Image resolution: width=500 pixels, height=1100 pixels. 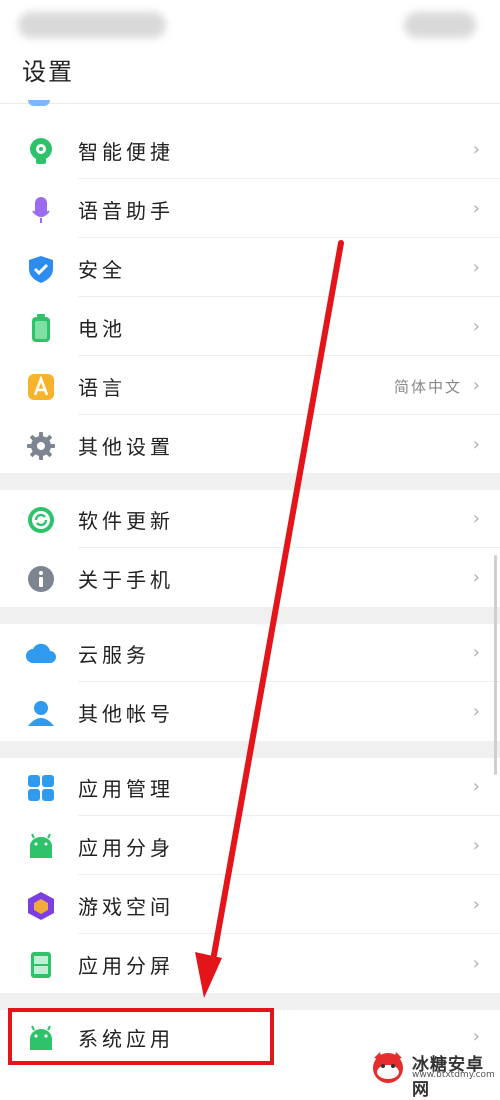 What do you see at coordinates (388, 1067) in the screenshot?
I see `watermark-logo-icon` at bounding box center [388, 1067].